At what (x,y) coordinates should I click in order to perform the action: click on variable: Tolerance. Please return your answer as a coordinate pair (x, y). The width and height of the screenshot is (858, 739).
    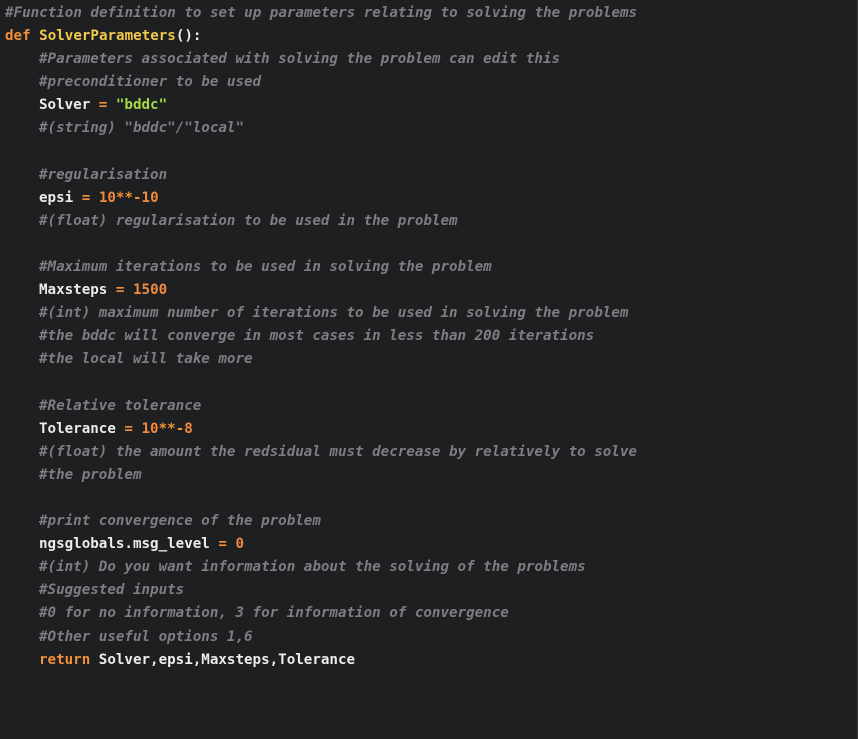
    Looking at the image, I should click on (77, 428).